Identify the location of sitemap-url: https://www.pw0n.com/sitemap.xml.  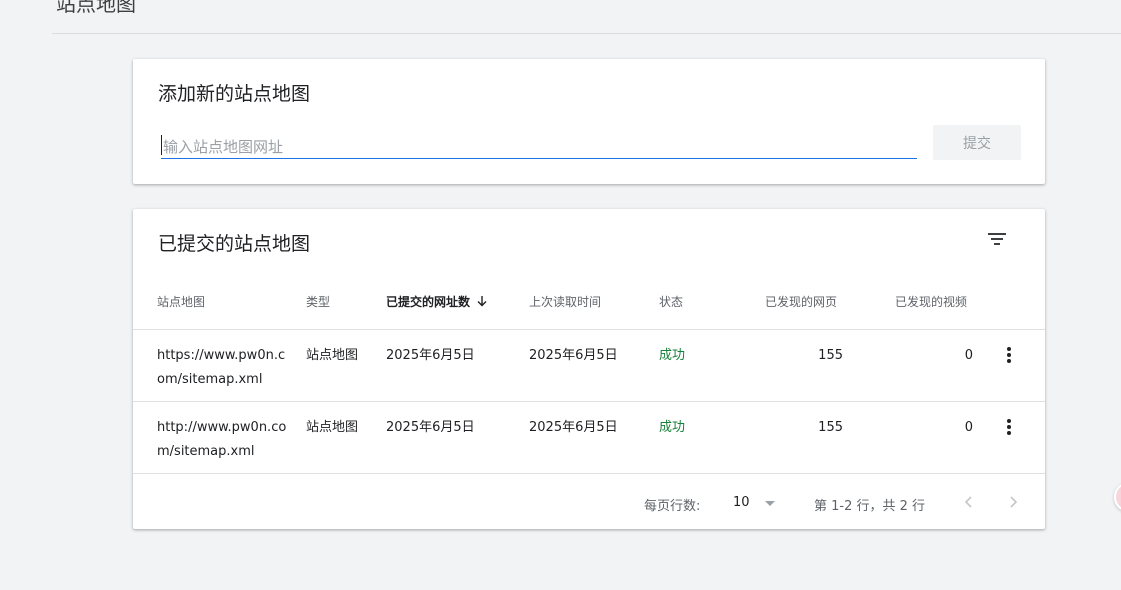
(221, 367).